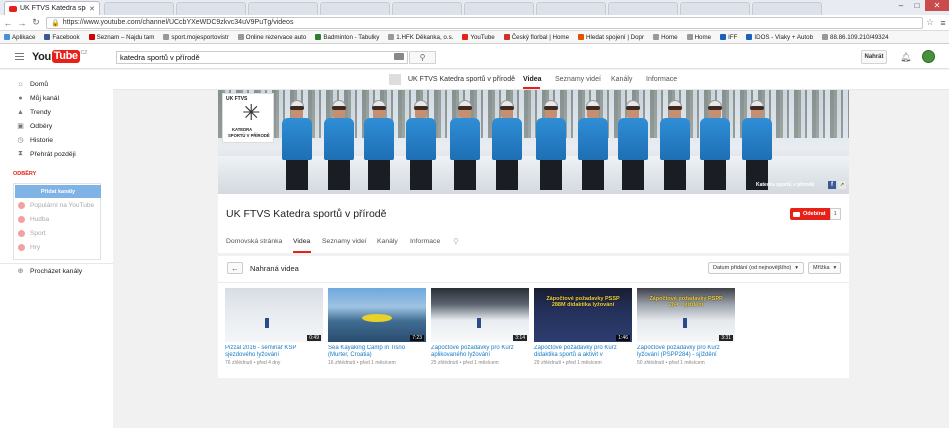  What do you see at coordinates (59, 205) in the screenshot?
I see `subscription-item: Populární na YouTube` at bounding box center [59, 205].